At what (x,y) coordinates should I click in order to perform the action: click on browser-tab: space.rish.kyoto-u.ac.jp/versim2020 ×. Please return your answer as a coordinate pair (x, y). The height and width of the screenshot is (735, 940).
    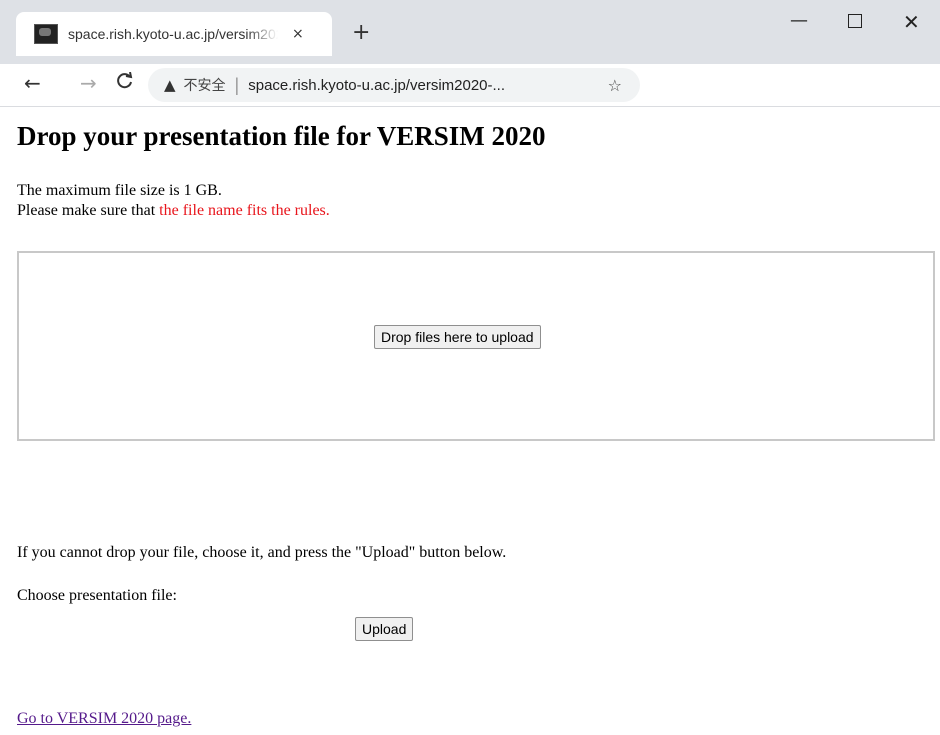
    Looking at the image, I should click on (174, 34).